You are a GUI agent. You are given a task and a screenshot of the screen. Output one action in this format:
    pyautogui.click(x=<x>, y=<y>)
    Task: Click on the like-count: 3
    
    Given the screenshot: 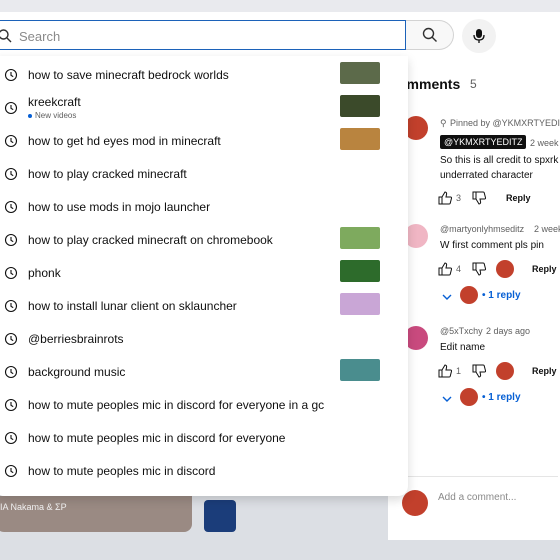 What is the action you would take?
    pyautogui.click(x=459, y=198)
    